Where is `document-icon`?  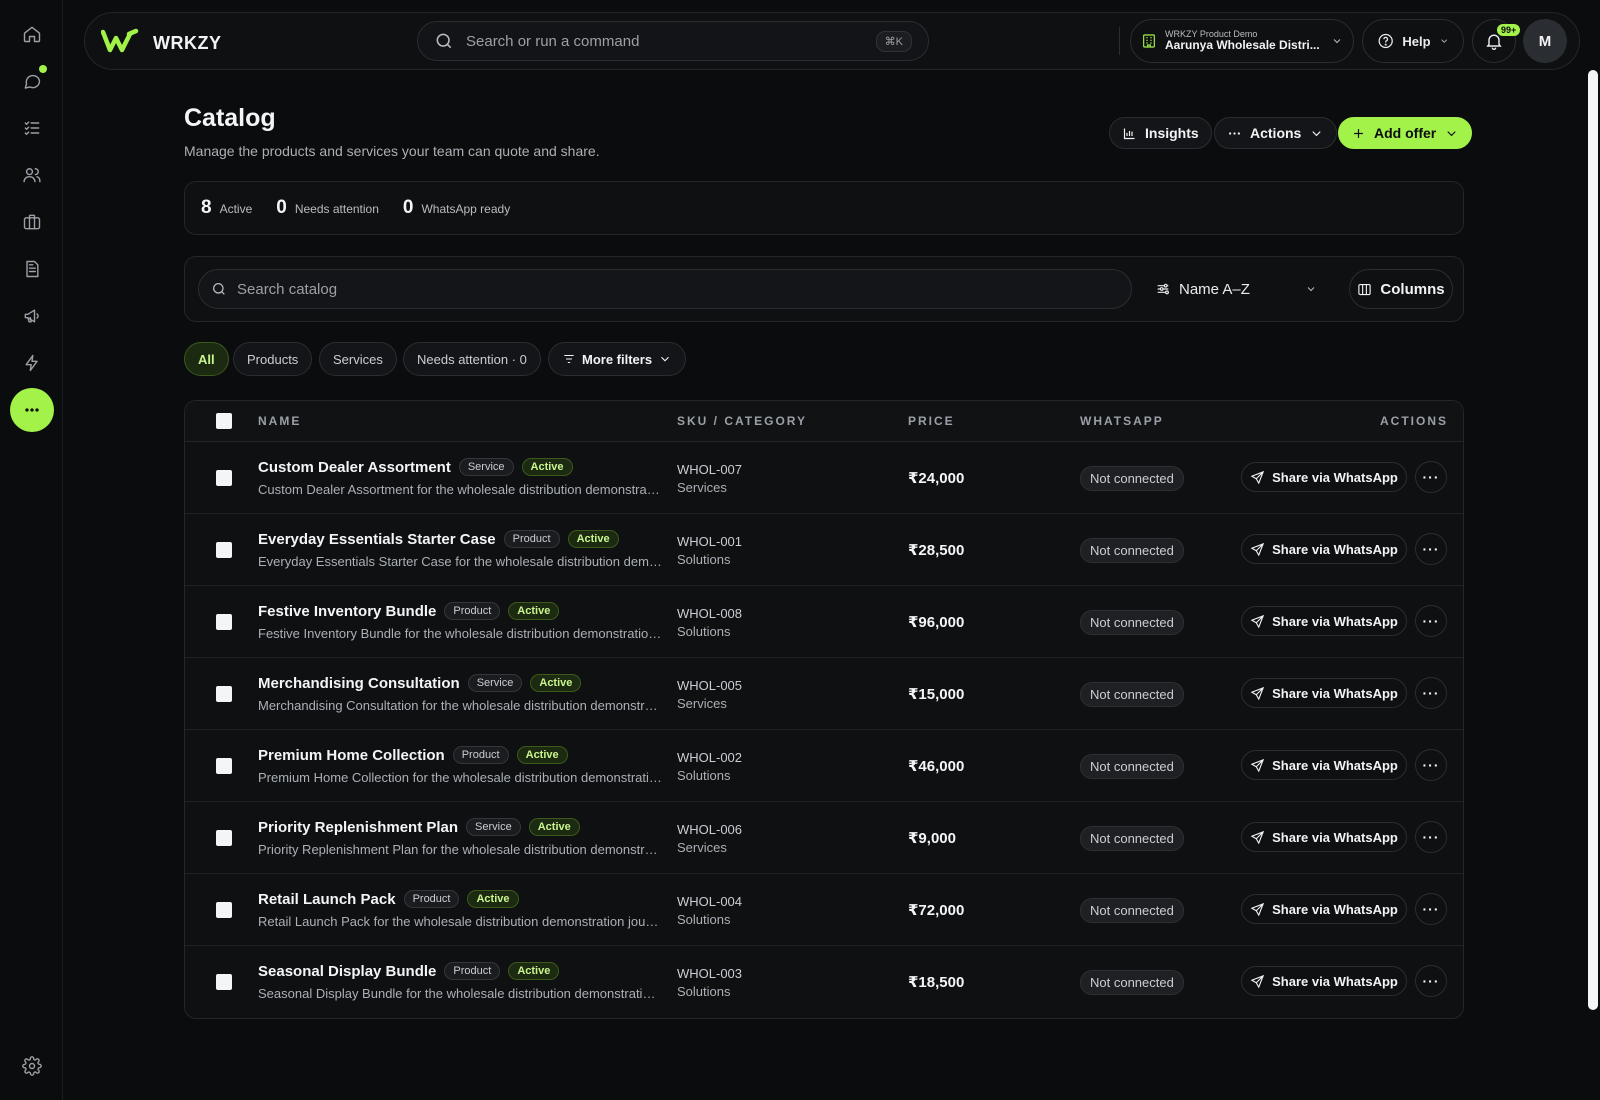
document-icon is located at coordinates (32, 269).